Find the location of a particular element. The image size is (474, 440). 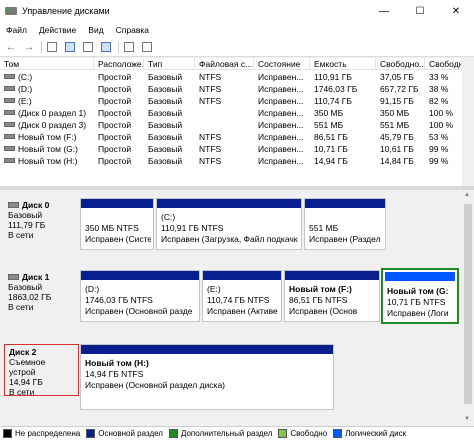

cell-text: (C:) is located at coordinates (25, 77).